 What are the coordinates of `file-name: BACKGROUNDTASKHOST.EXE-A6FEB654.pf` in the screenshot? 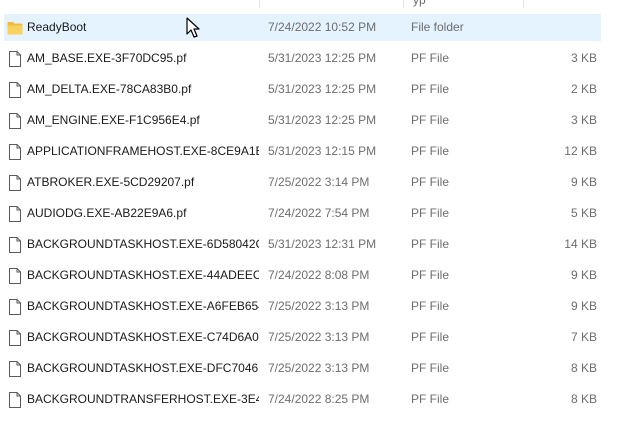 It's located at (143, 306).